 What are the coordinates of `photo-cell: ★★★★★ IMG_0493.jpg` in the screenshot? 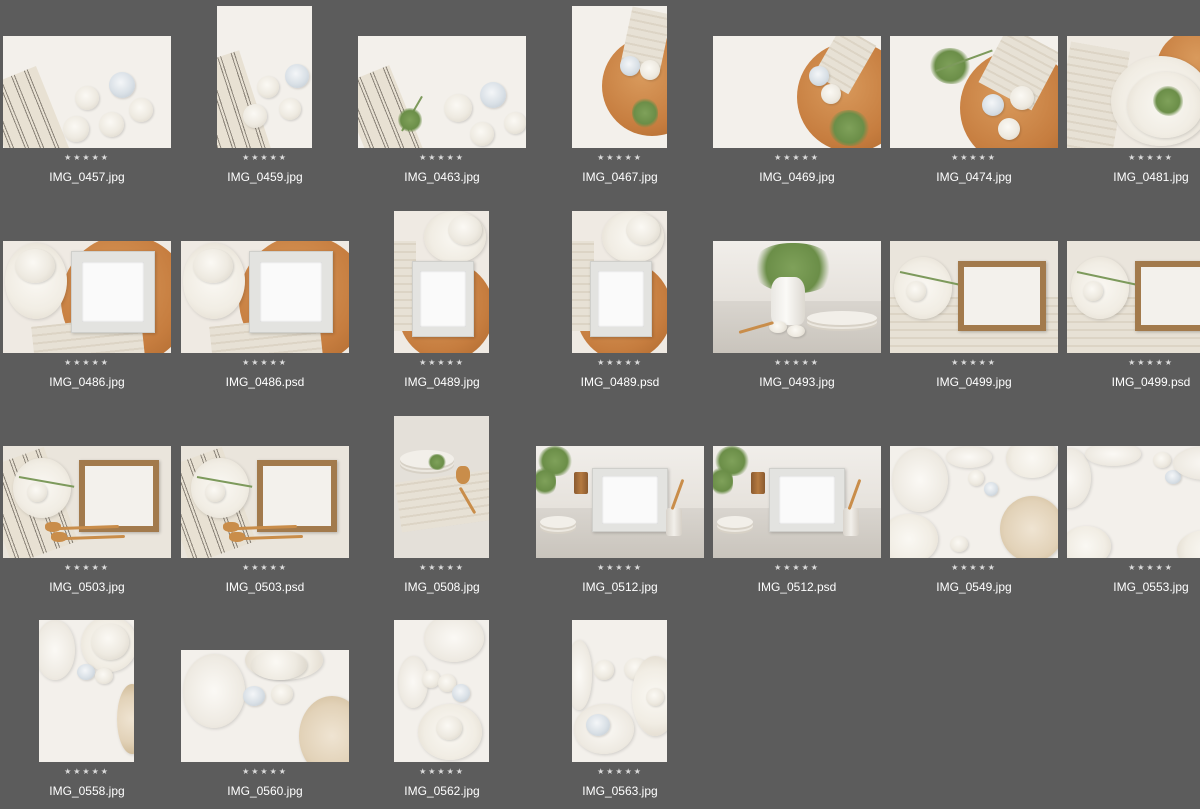 It's located at (797, 302).